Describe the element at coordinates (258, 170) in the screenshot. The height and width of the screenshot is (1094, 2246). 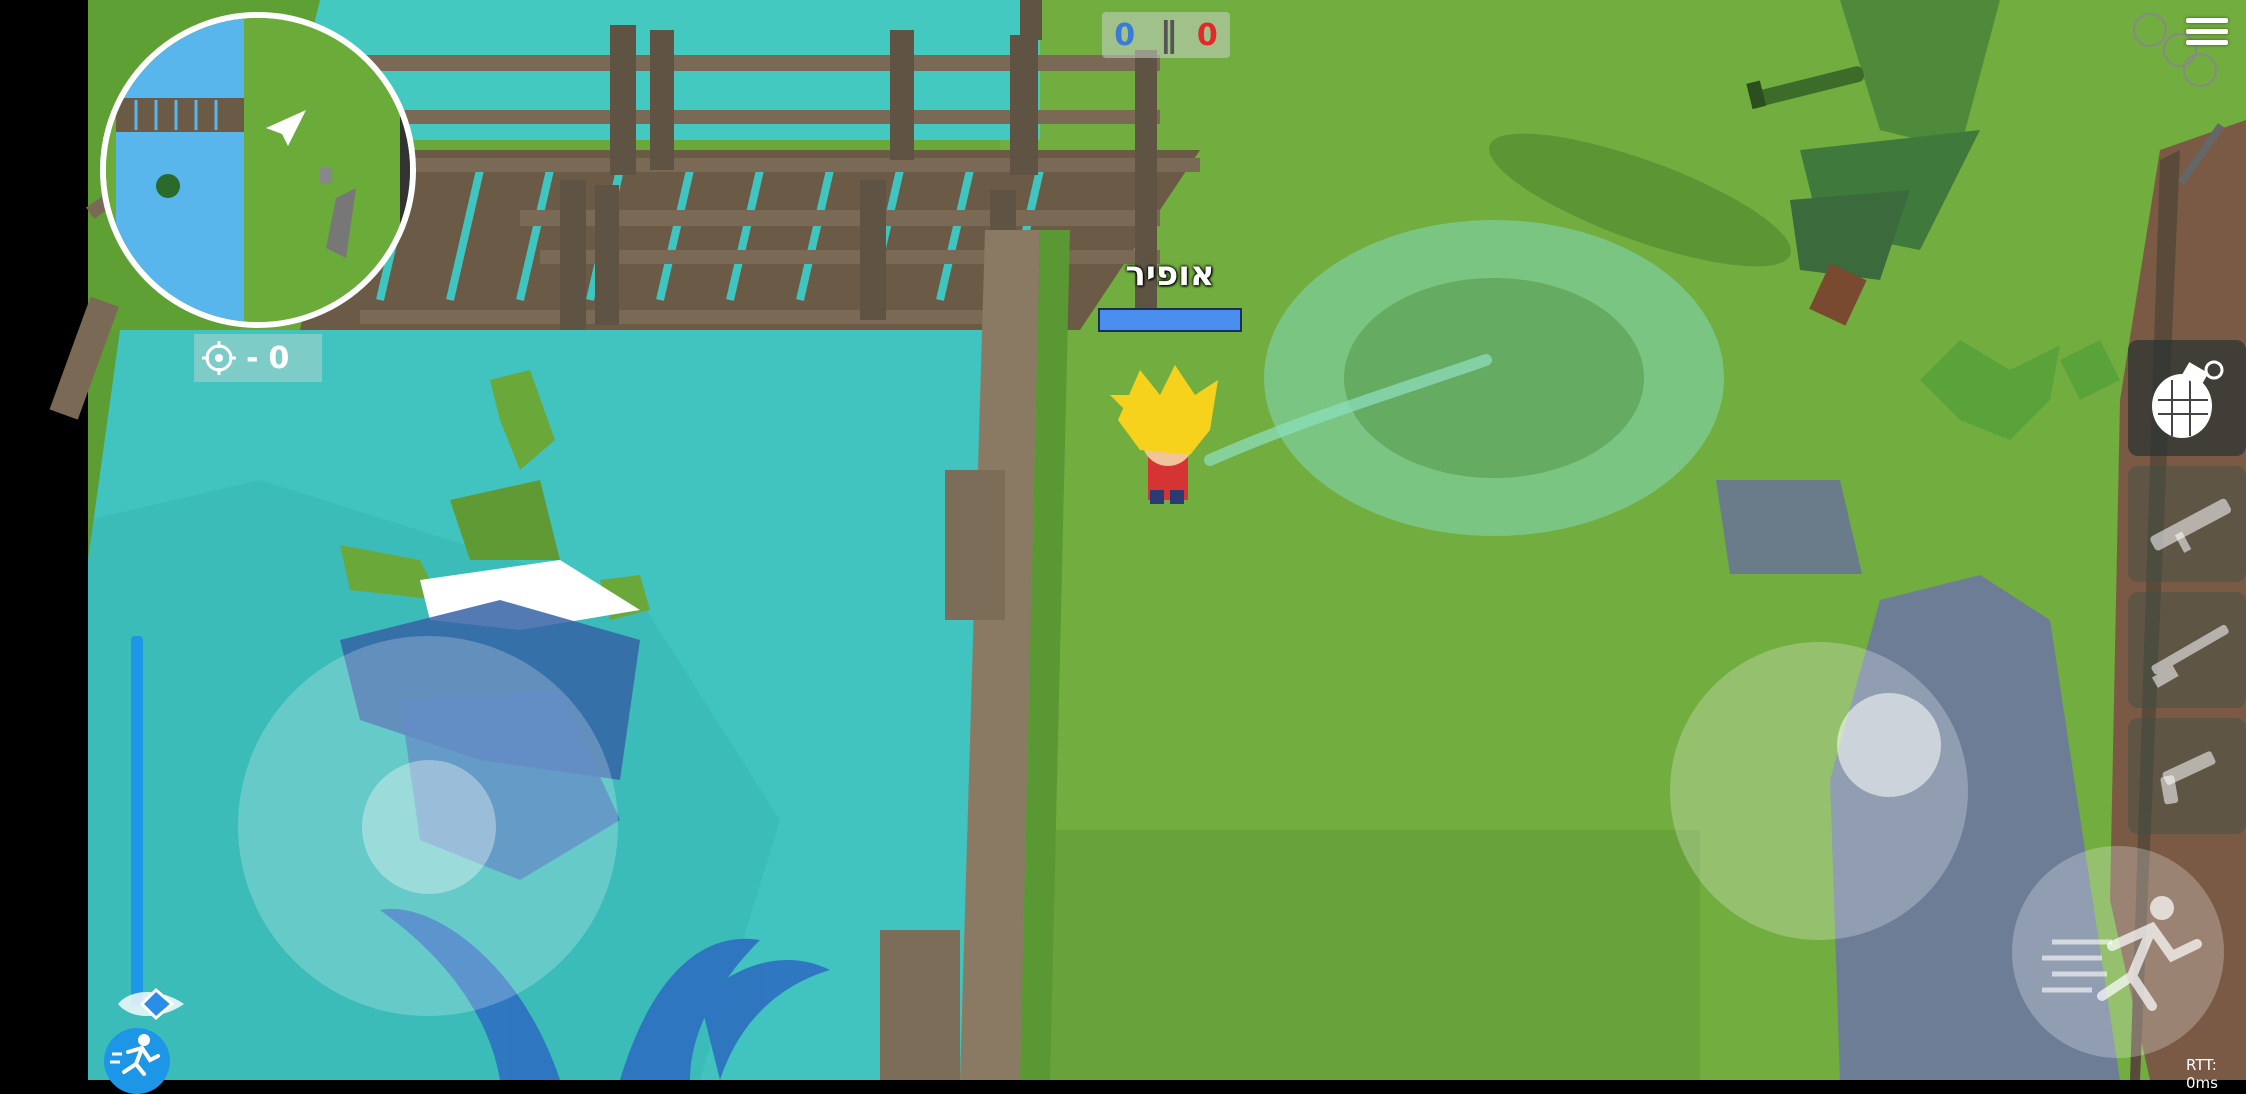
I see `minimap` at that location.